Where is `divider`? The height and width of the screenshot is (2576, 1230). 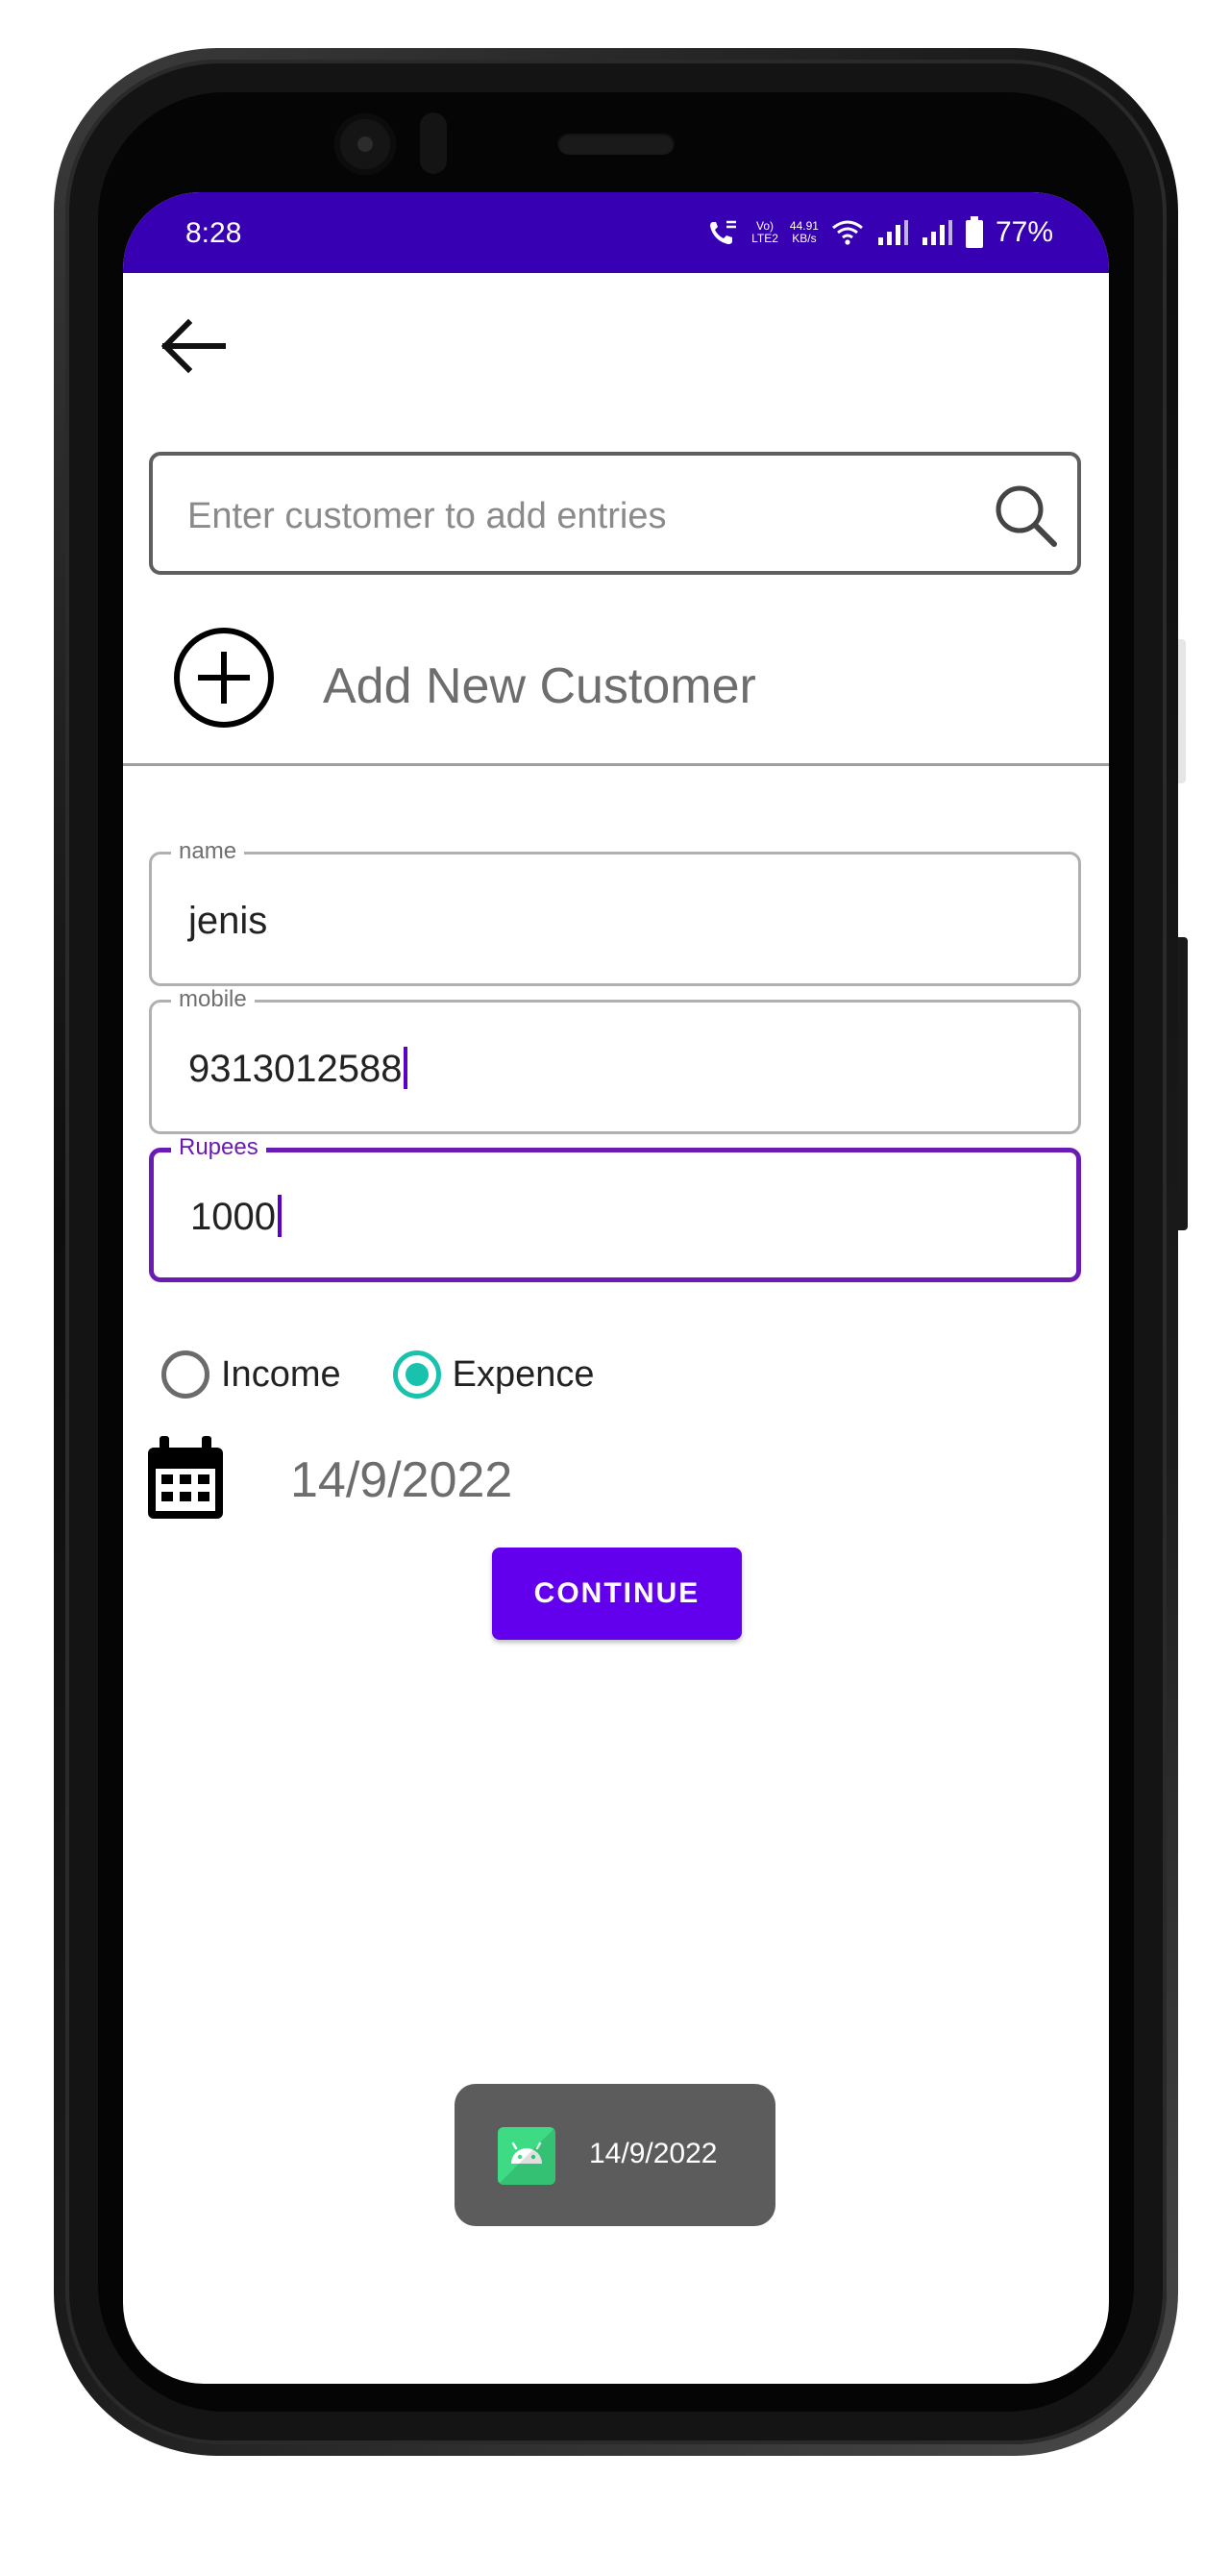
divider is located at coordinates (616, 765).